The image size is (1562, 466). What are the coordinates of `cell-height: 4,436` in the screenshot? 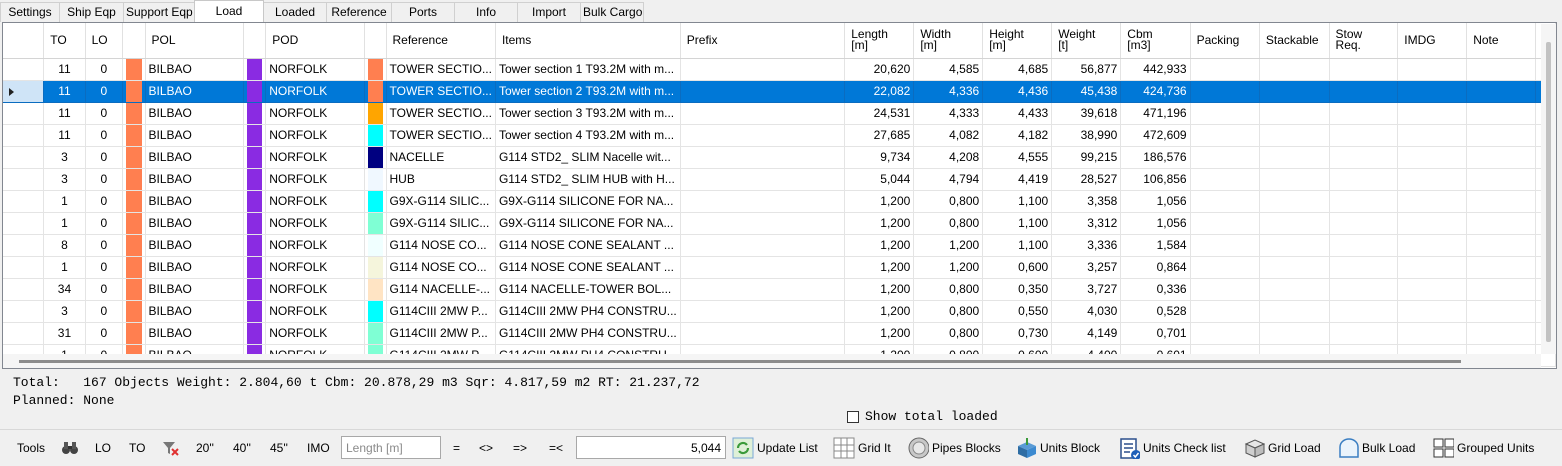 It's located at (1017, 91).